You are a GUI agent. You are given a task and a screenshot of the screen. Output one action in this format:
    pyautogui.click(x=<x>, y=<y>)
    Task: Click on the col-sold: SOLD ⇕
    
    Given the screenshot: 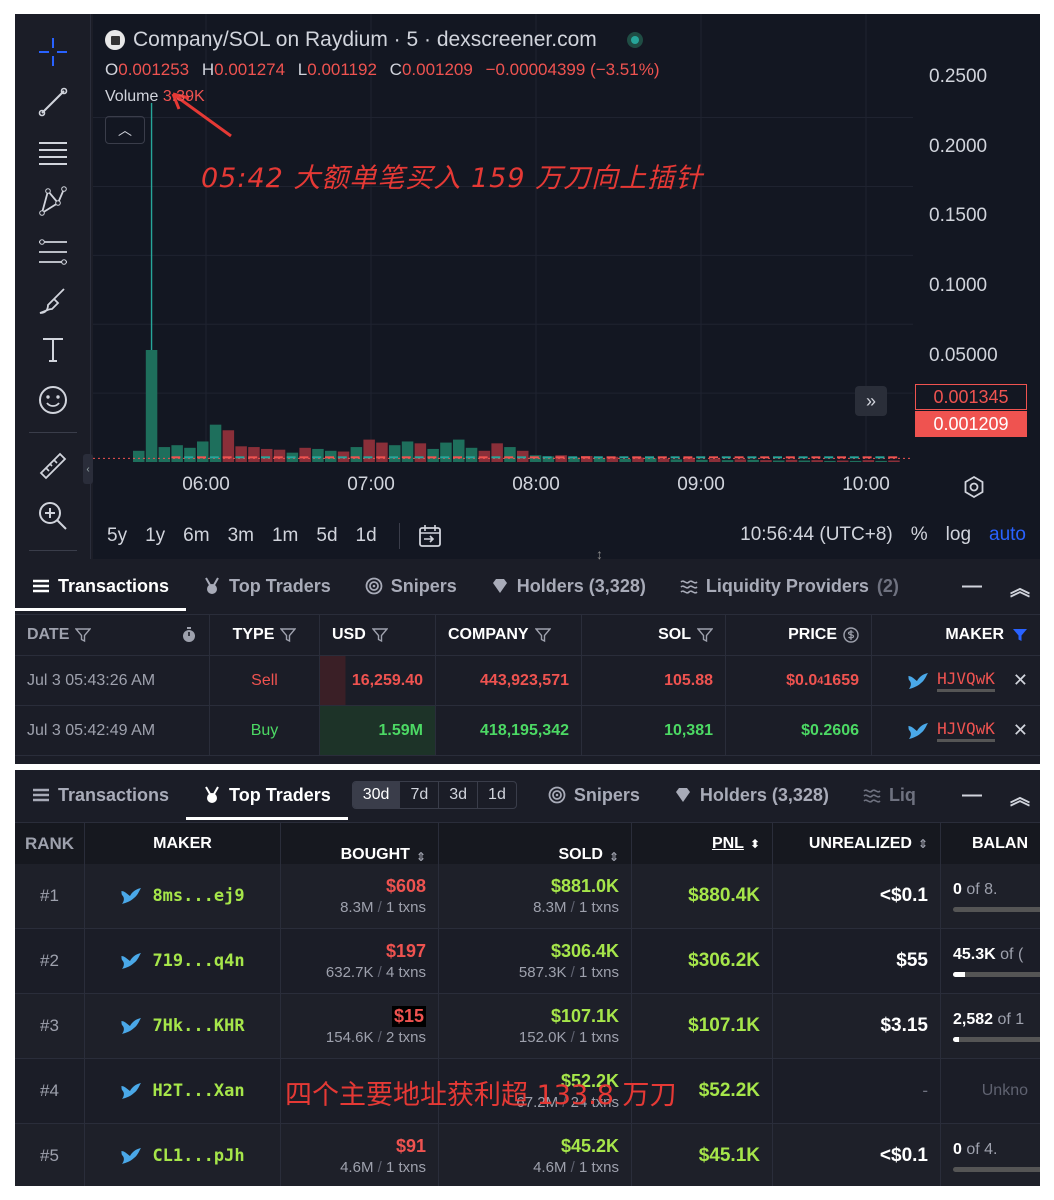 What is the action you would take?
    pyautogui.click(x=535, y=843)
    